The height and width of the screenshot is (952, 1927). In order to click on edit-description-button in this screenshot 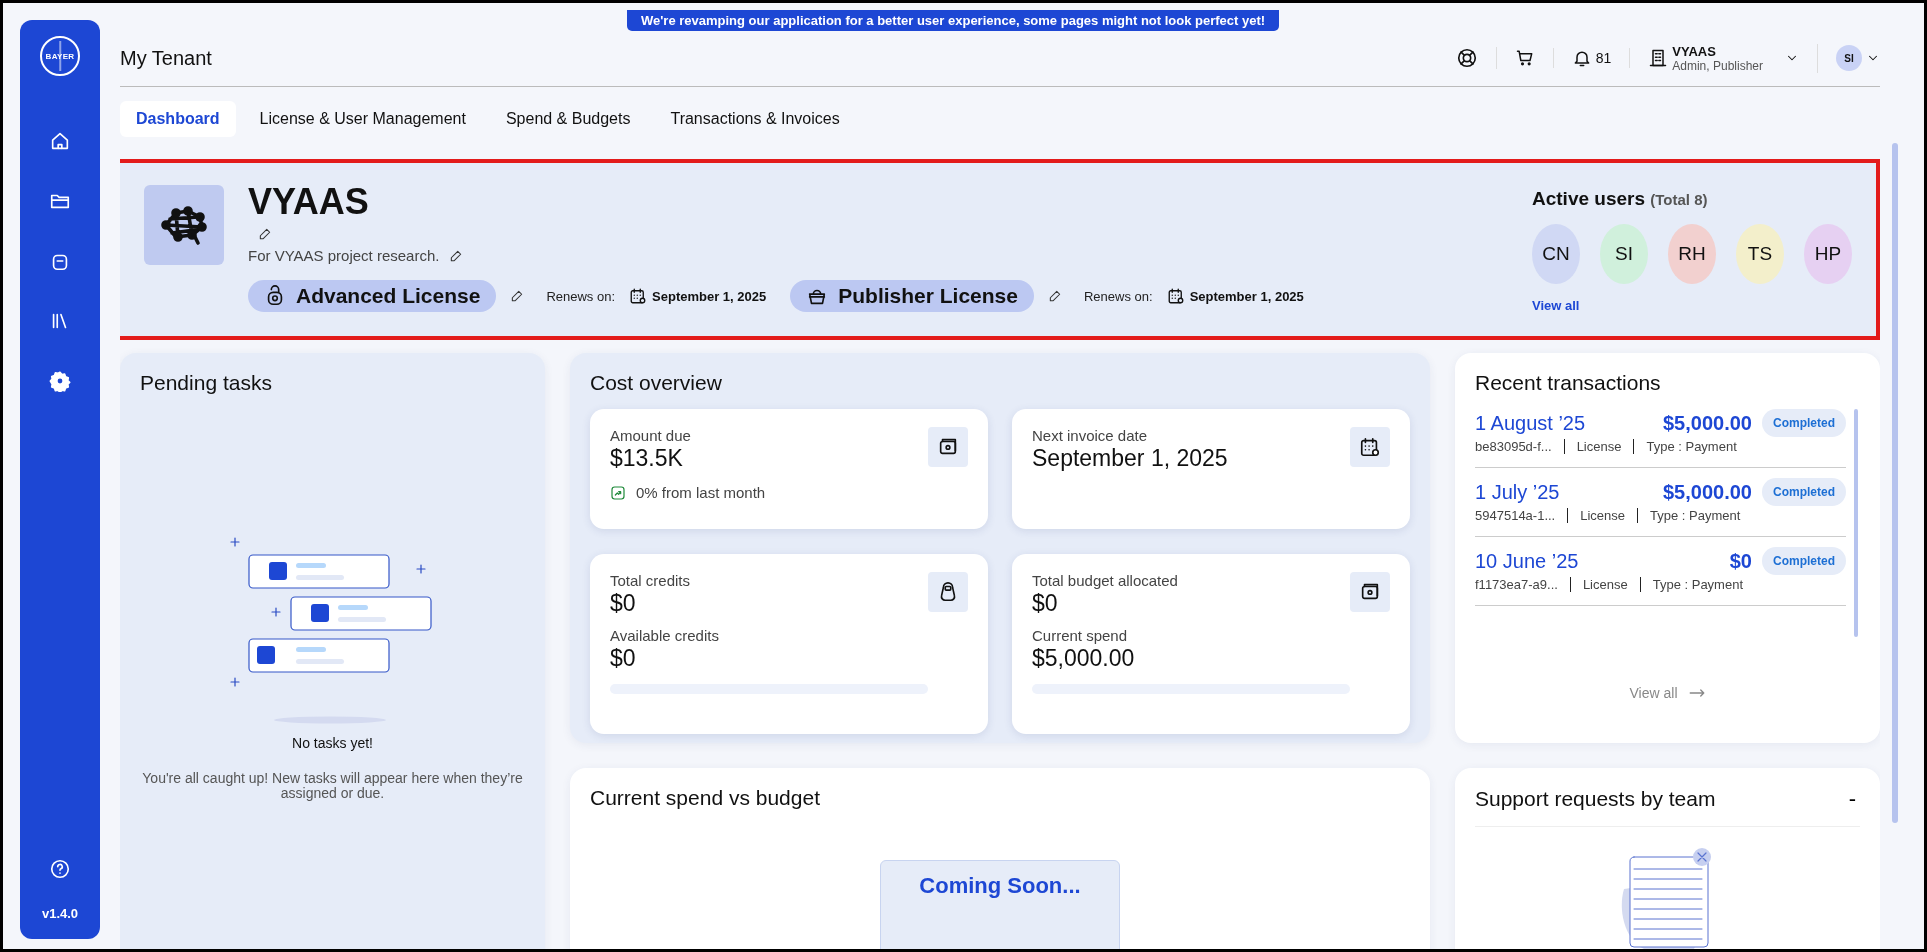, I will do `click(456, 255)`.